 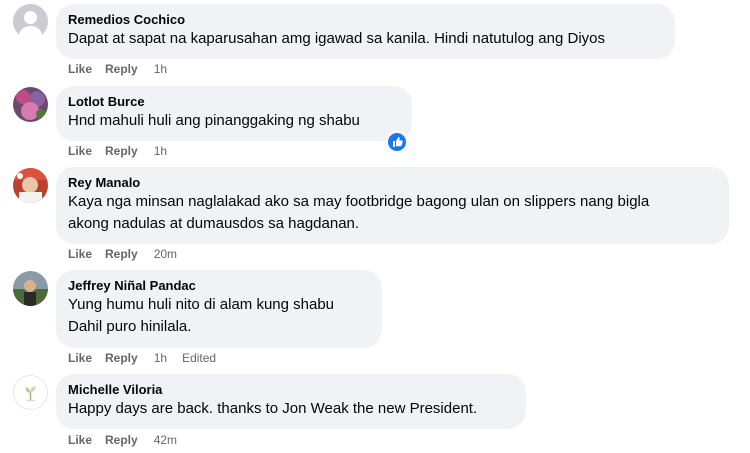 I want to click on commenter-name: Rey Manalo, so click(x=392, y=182).